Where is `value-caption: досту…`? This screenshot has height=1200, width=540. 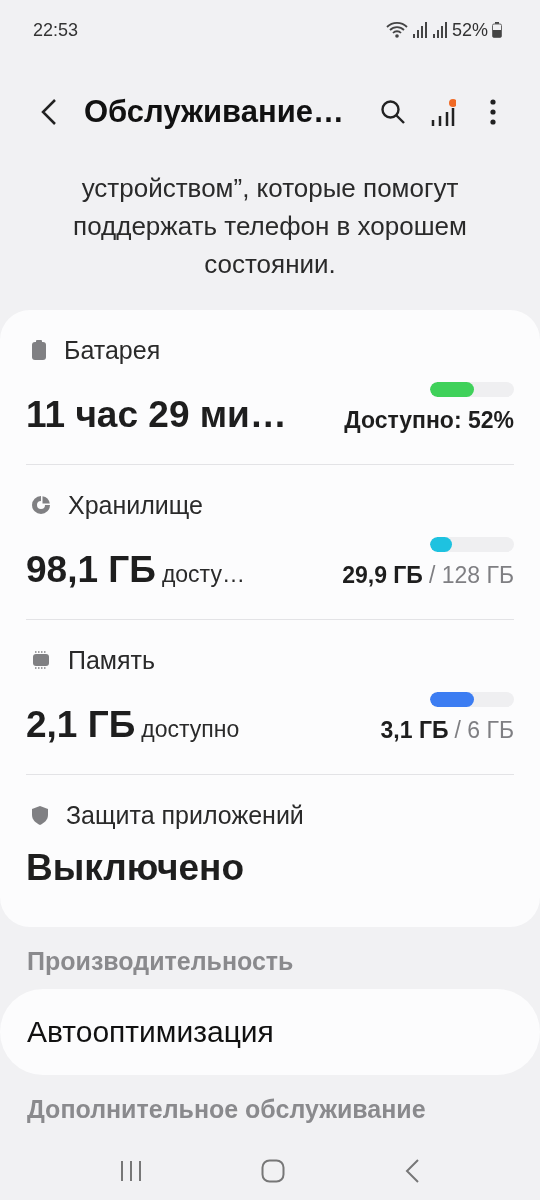
value-caption: досту… is located at coordinates (203, 574).